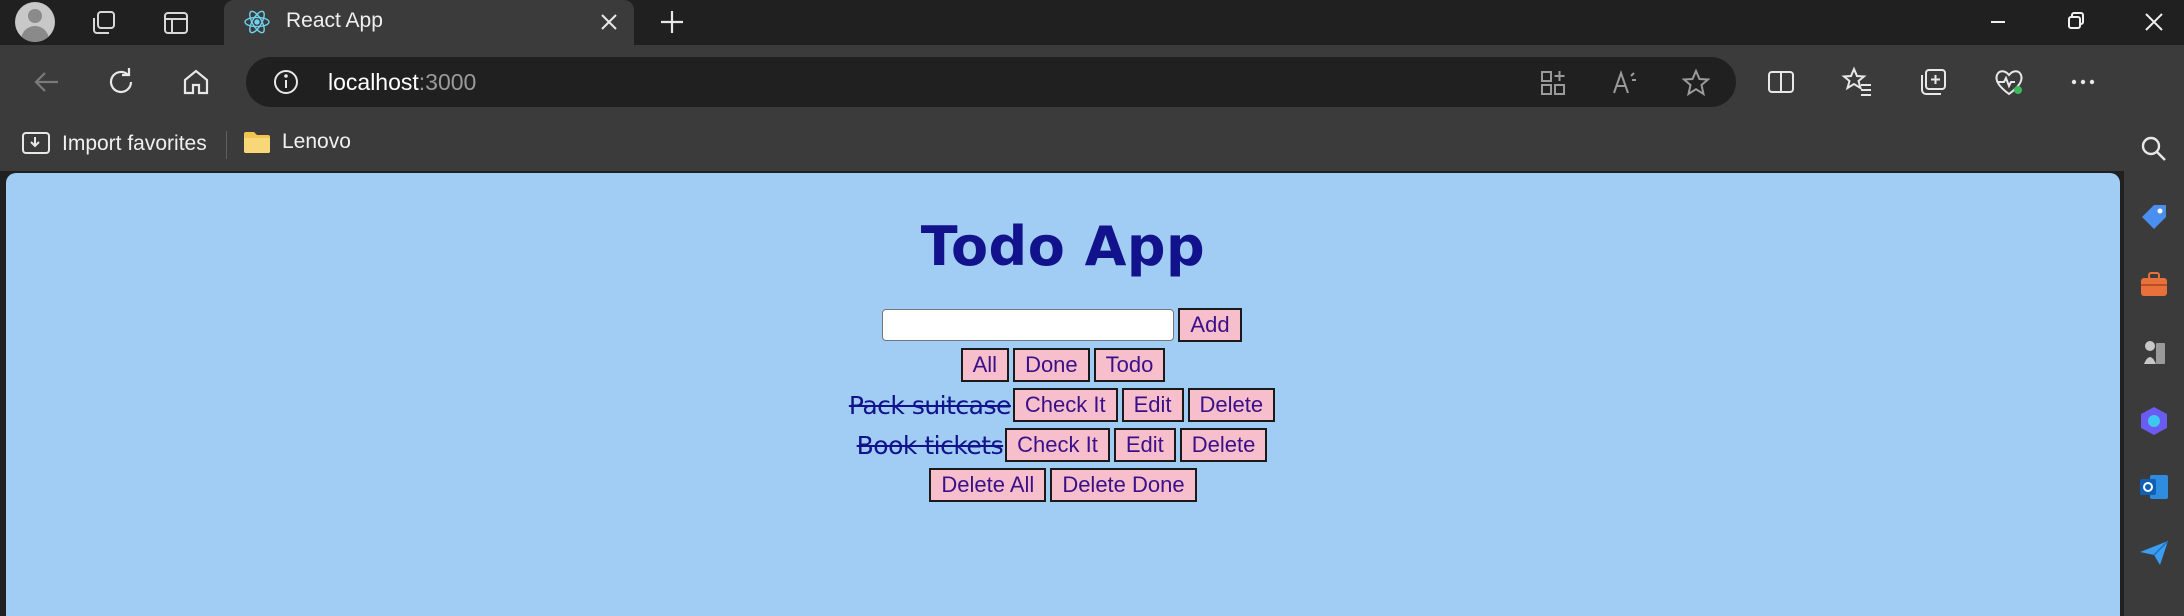  Describe the element at coordinates (1092, 22) in the screenshot. I see `tab-strip: React App` at that location.